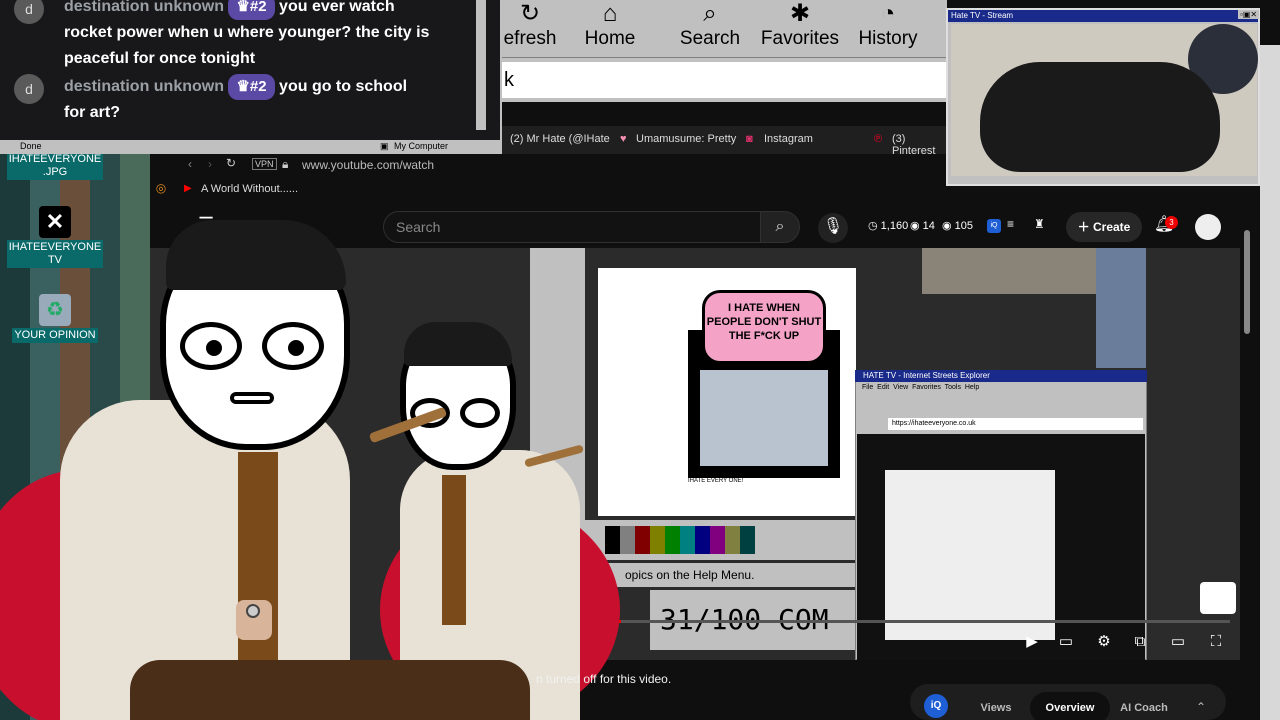 Image resolution: width=1280 pixels, height=720 pixels. I want to click on artwork-signature: IHATE EVERY ONE!, so click(716, 481).